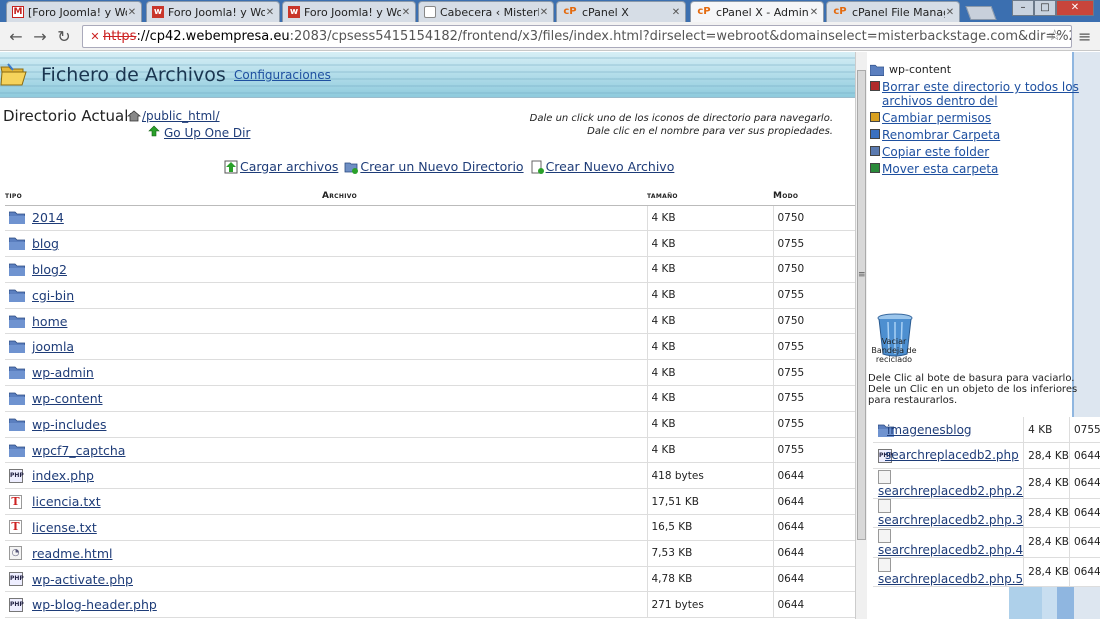  I want to click on html-file-icon: ◔, so click(15, 553).